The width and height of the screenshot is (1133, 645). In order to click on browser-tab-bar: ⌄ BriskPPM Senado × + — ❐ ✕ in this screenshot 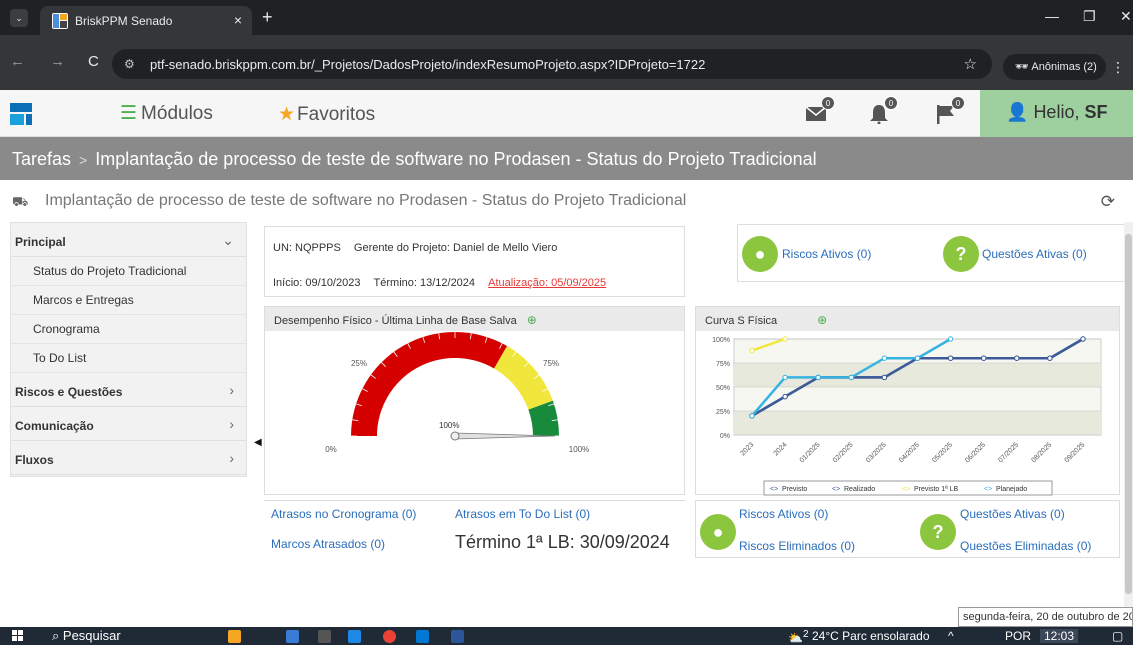, I will do `click(566, 17)`.